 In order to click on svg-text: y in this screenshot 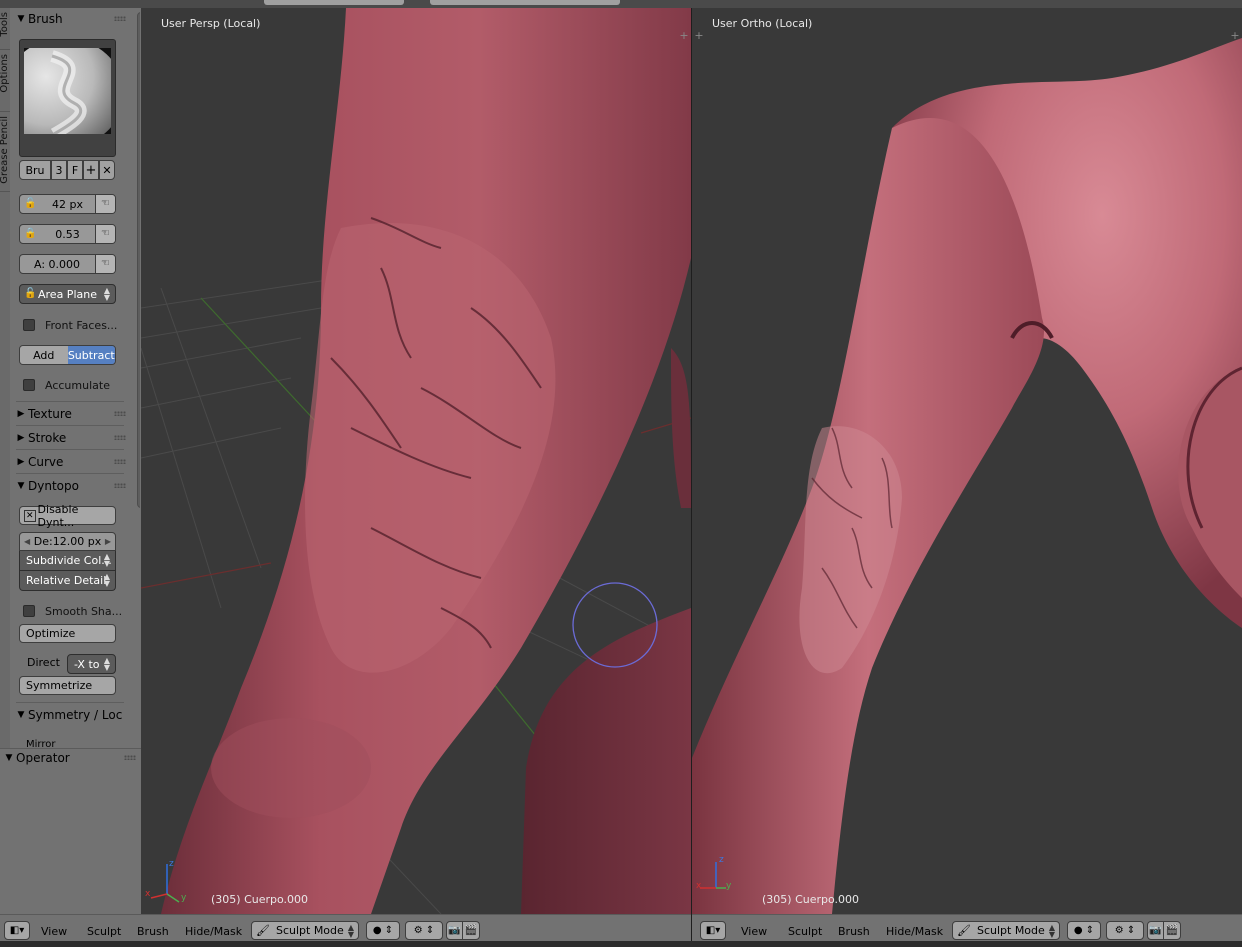, I will do `click(729, 886)`.